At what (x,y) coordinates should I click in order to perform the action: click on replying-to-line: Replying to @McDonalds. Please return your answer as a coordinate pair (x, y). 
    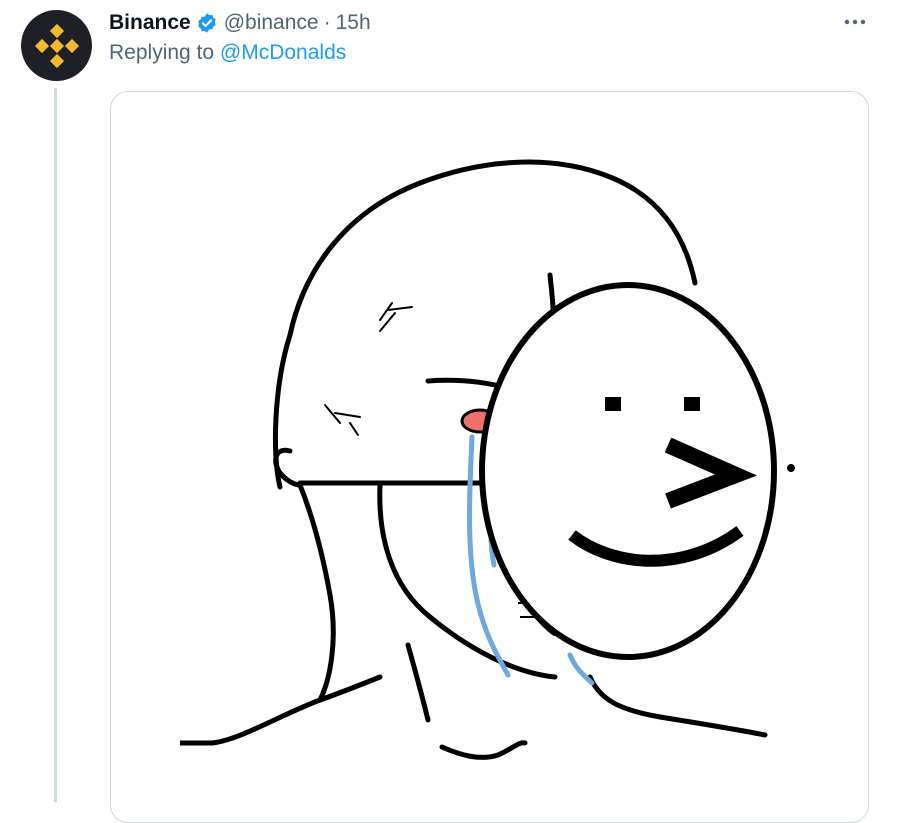
    Looking at the image, I should click on (227, 53).